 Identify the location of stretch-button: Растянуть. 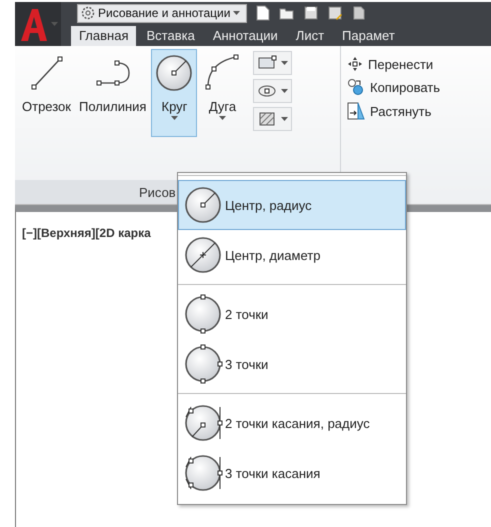
(393, 111).